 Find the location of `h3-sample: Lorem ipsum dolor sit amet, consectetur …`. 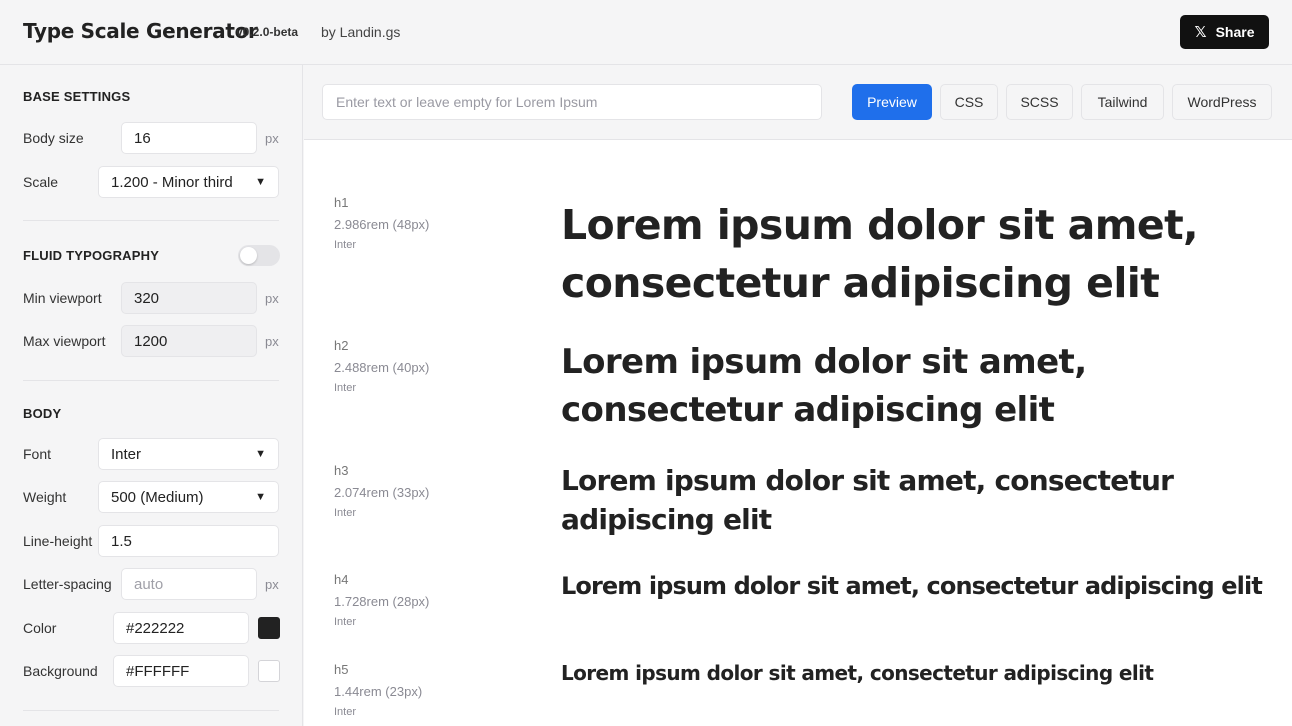

h3-sample: Lorem ipsum dolor sit amet, consectetur … is located at coordinates (867, 500).